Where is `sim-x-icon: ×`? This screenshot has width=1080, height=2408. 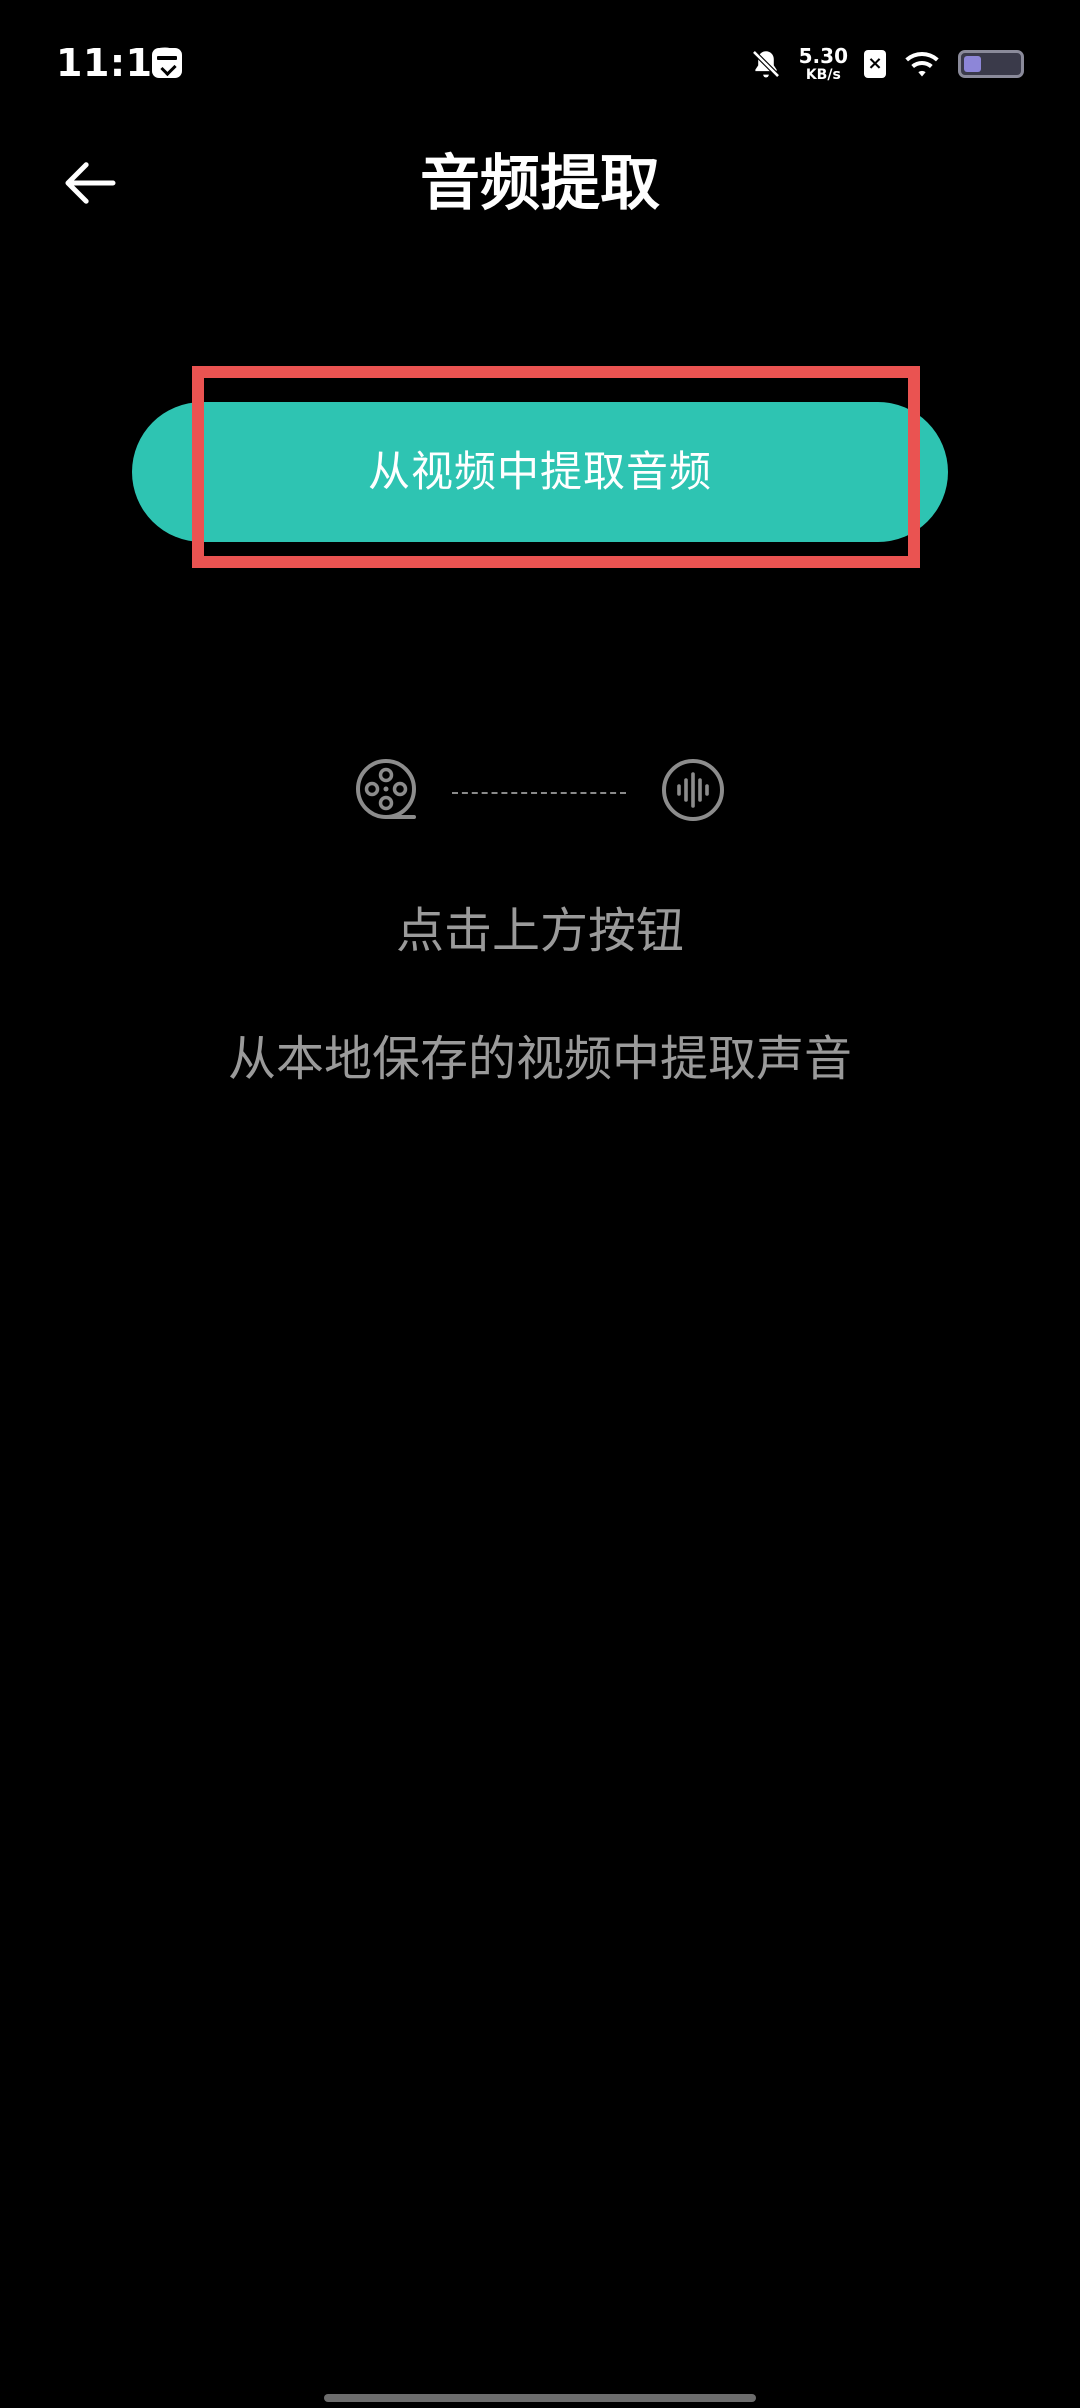
sim-x-icon: × is located at coordinates (875, 64).